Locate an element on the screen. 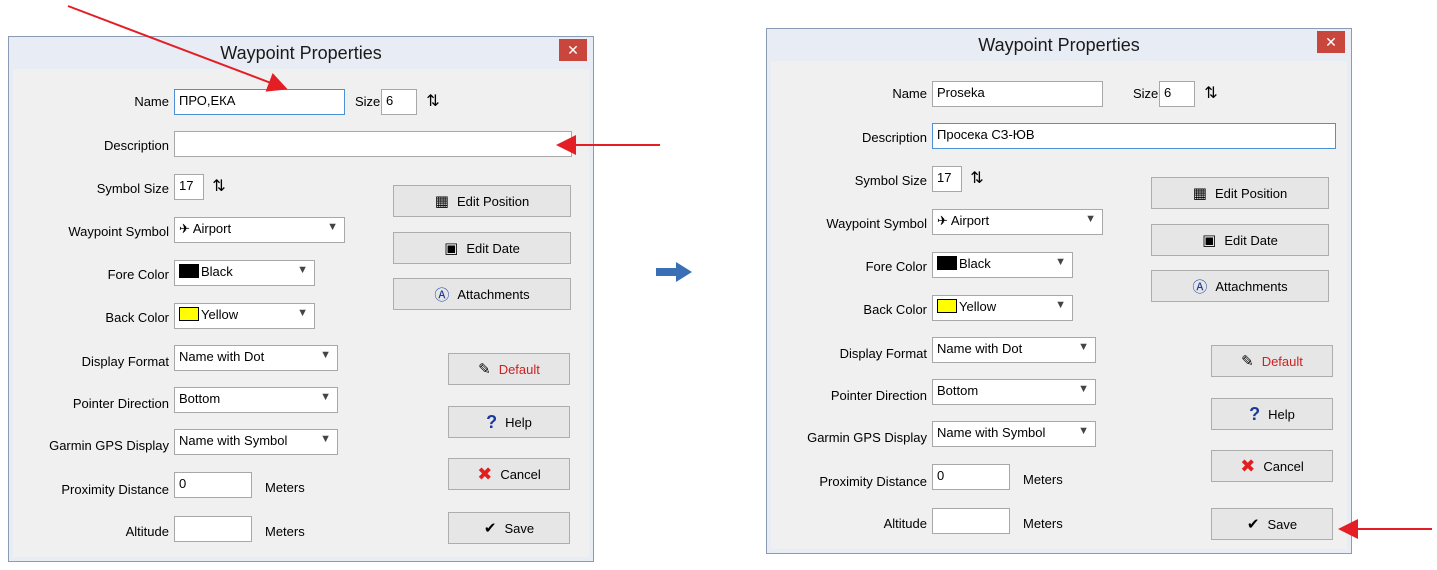 This screenshot has height=570, width=1437. save-label: Save is located at coordinates (1282, 524).